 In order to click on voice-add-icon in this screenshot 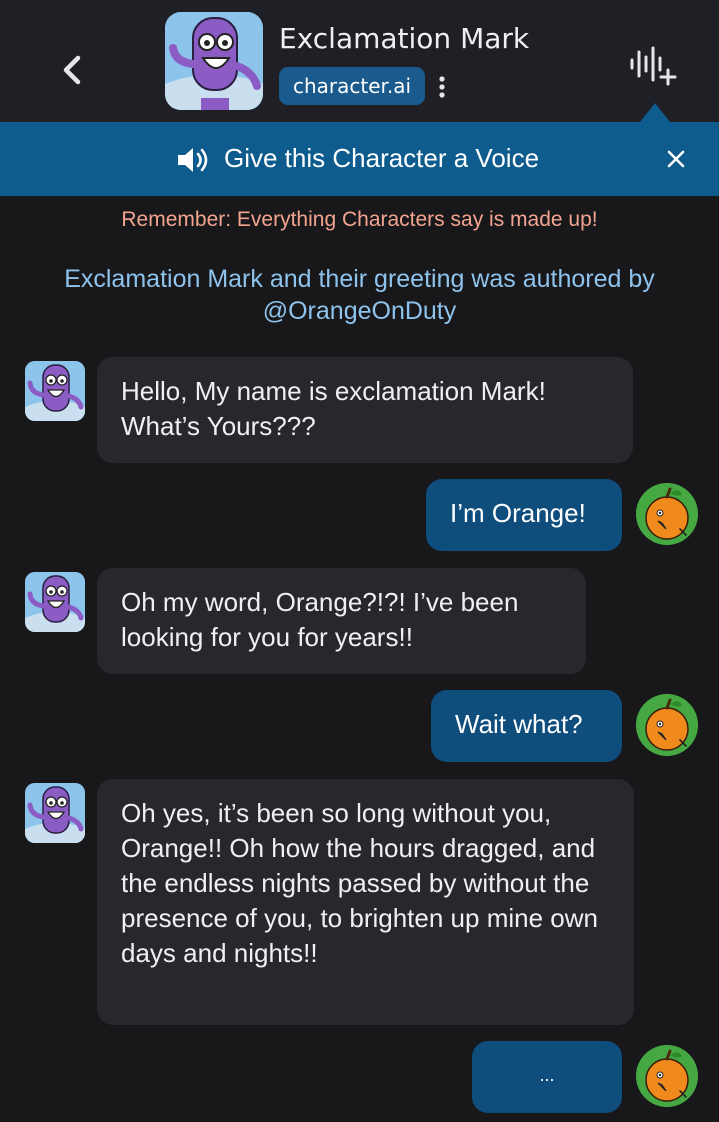, I will do `click(653, 66)`.